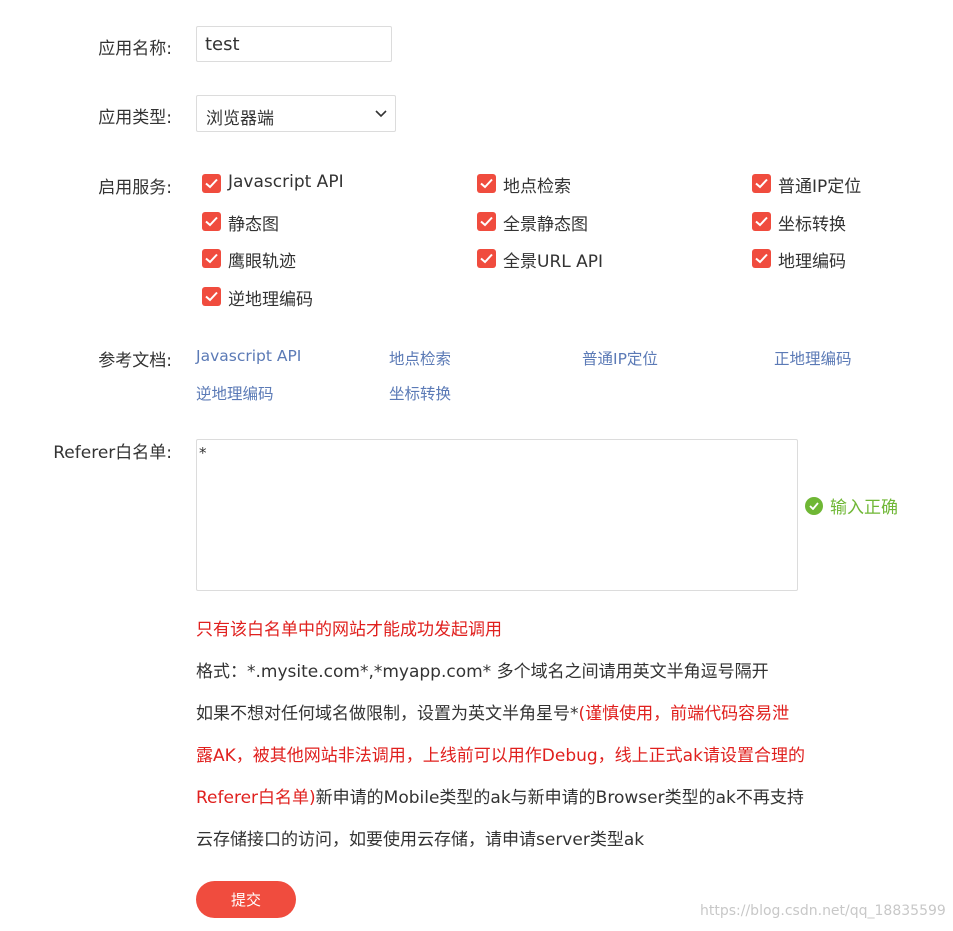 This screenshot has height=931, width=953. What do you see at coordinates (286, 182) in the screenshot?
I see `service-label: Javascript API` at bounding box center [286, 182].